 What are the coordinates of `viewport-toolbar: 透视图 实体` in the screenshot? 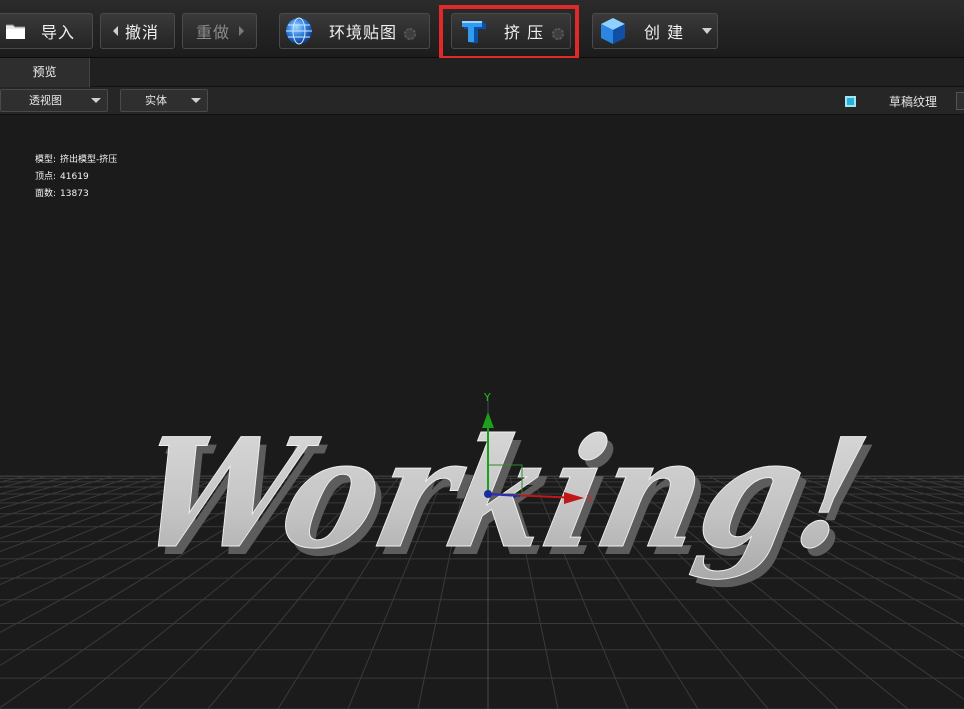 It's located at (482, 101).